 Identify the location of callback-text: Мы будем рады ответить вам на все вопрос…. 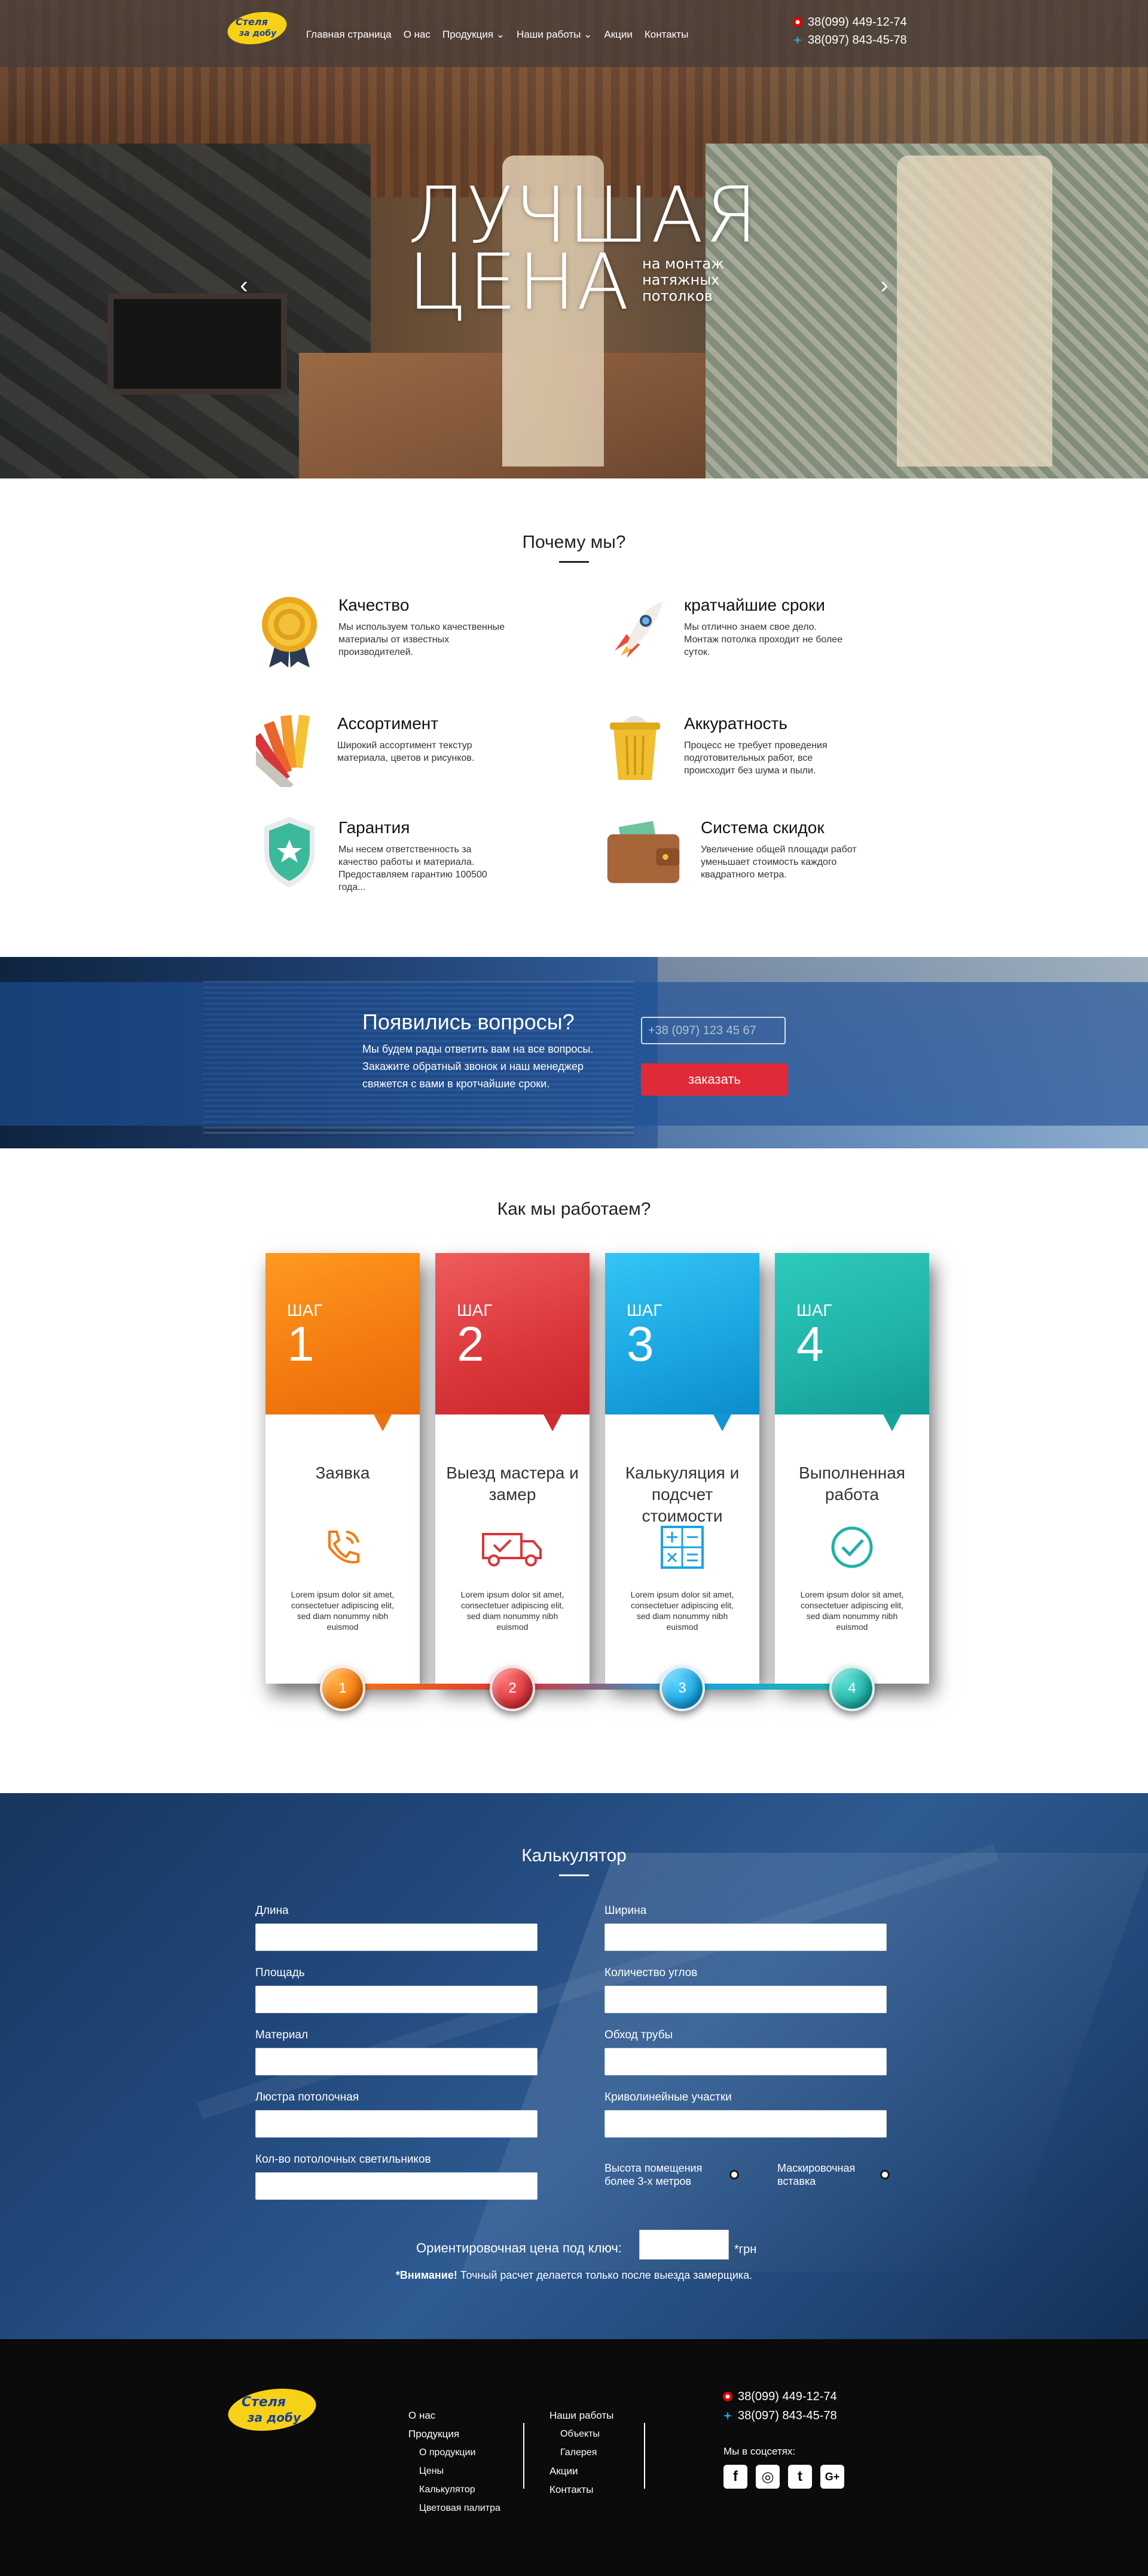
(478, 1066).